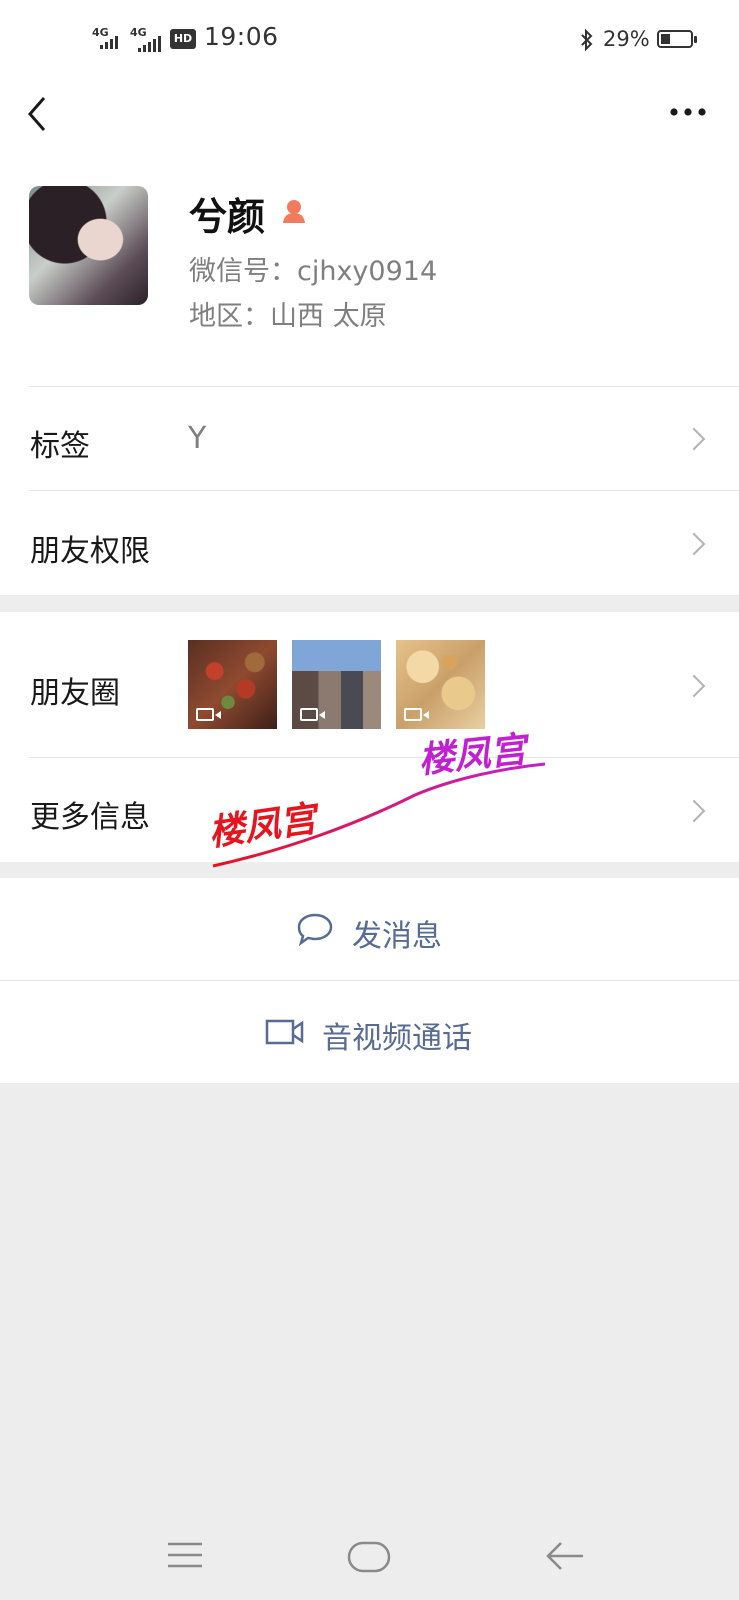  What do you see at coordinates (227, 217) in the screenshot?
I see `profile-name: 兮颜` at bounding box center [227, 217].